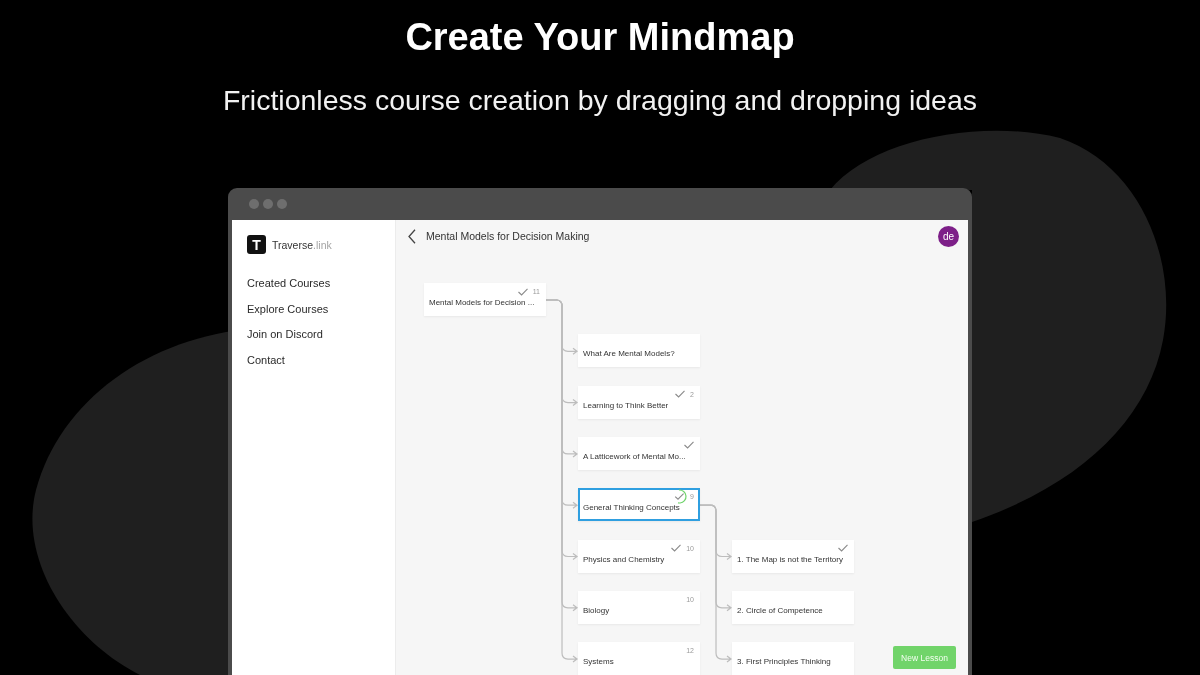 Image resolution: width=1200 pixels, height=675 pixels. What do you see at coordinates (600, 37) in the screenshot?
I see `page-title: Create Your Mindmap` at bounding box center [600, 37].